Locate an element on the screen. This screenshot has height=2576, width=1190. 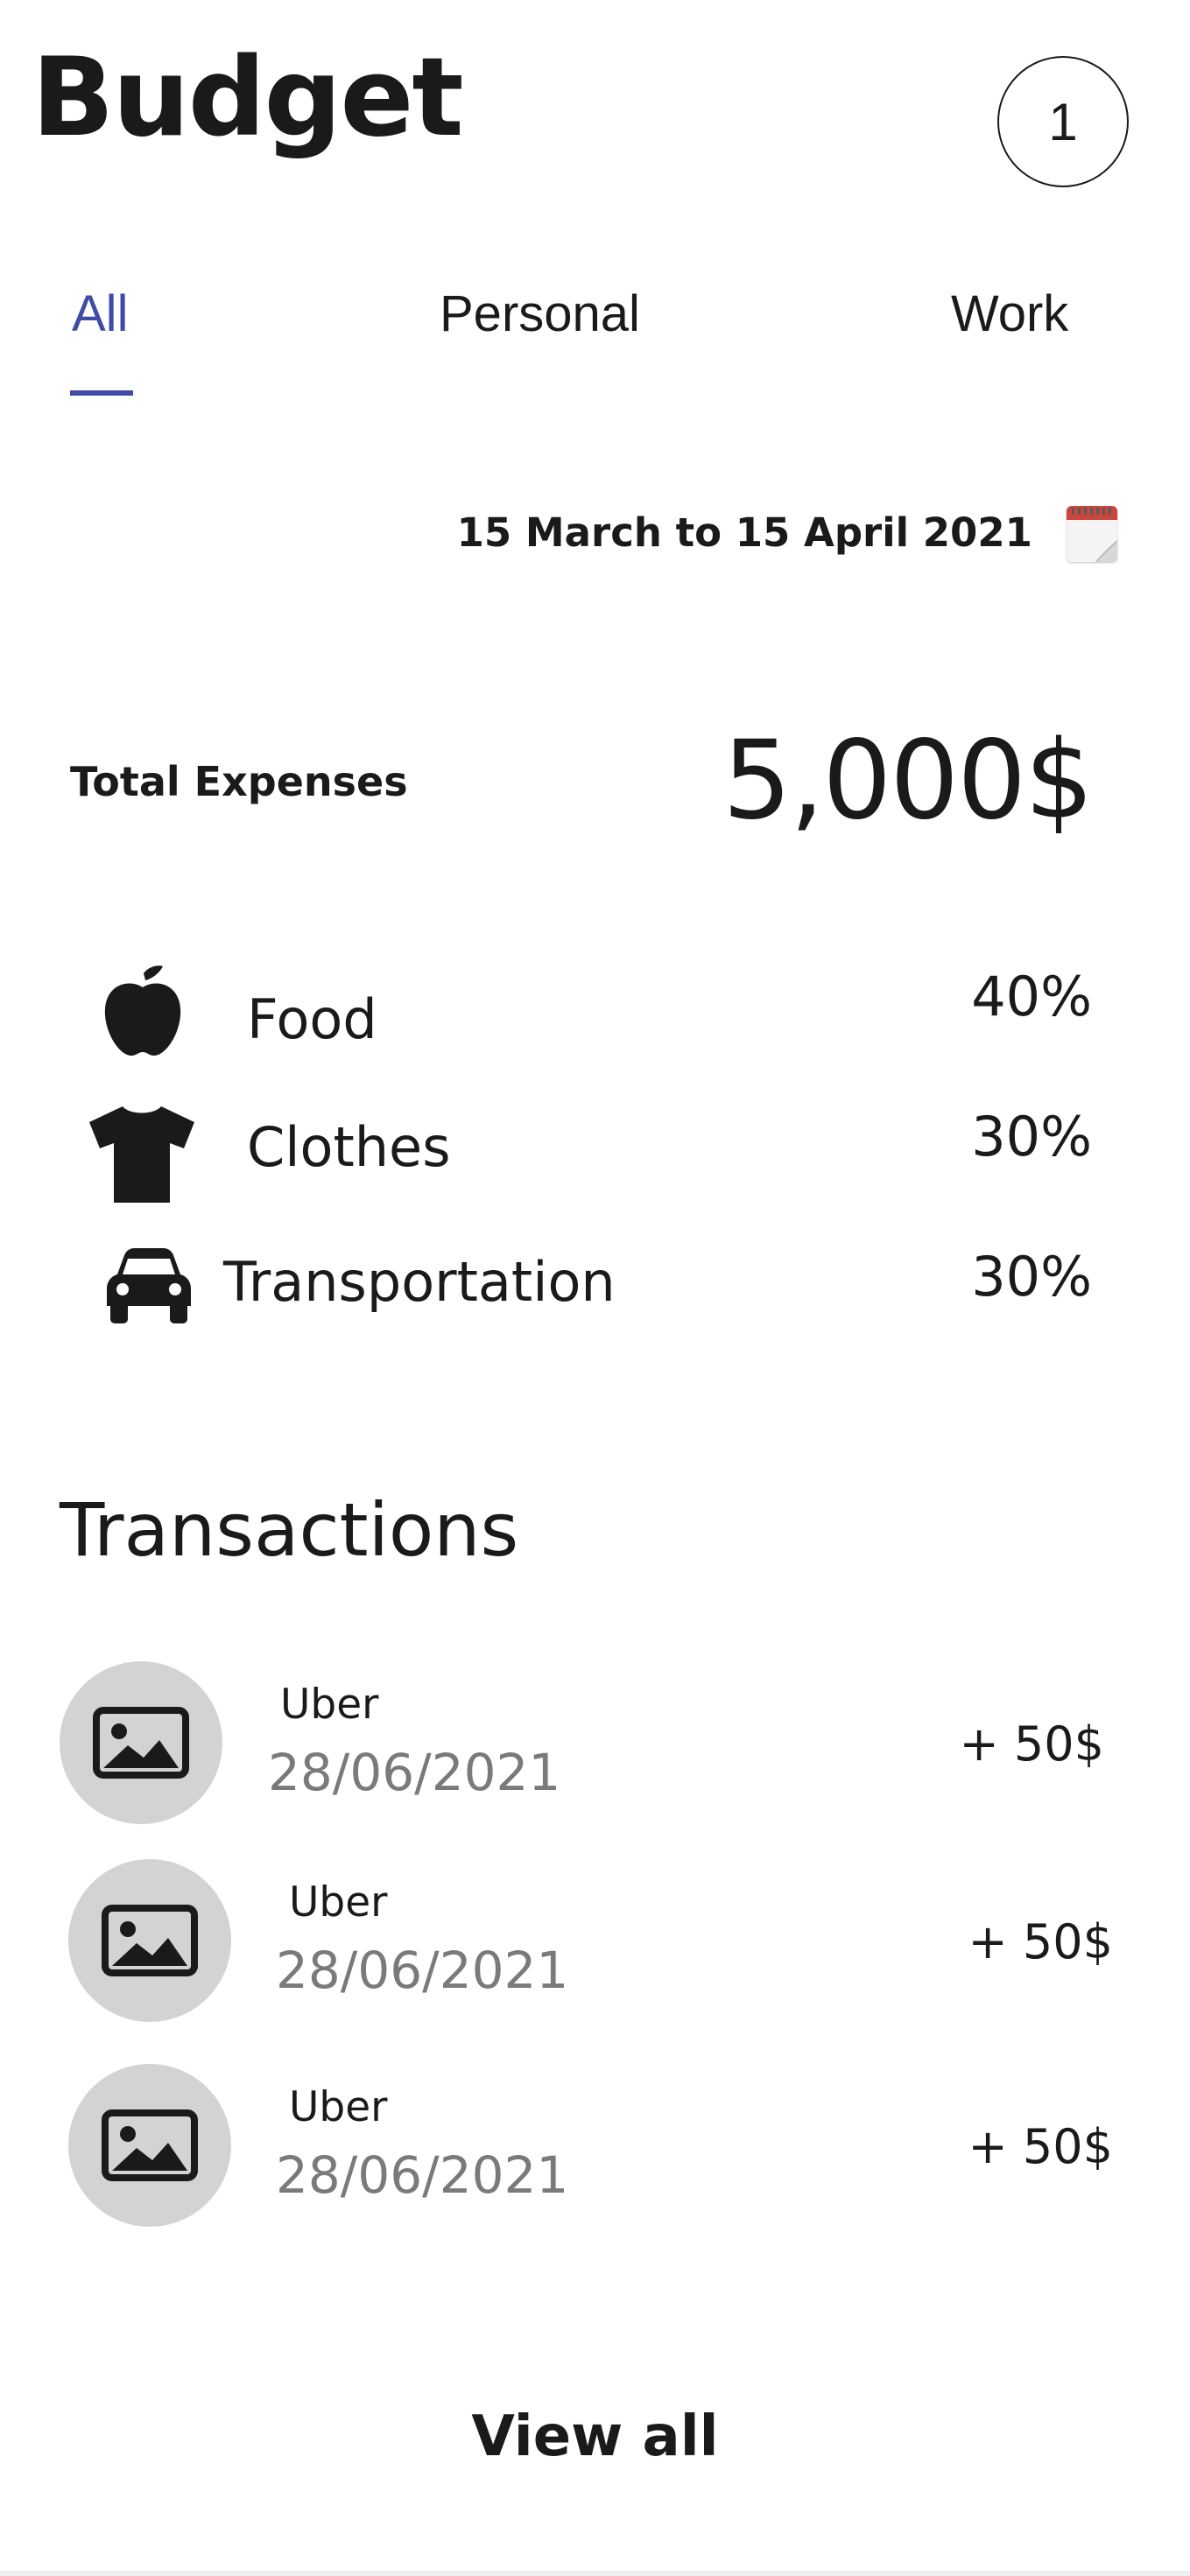
bottom-divider is located at coordinates (595, 2573).